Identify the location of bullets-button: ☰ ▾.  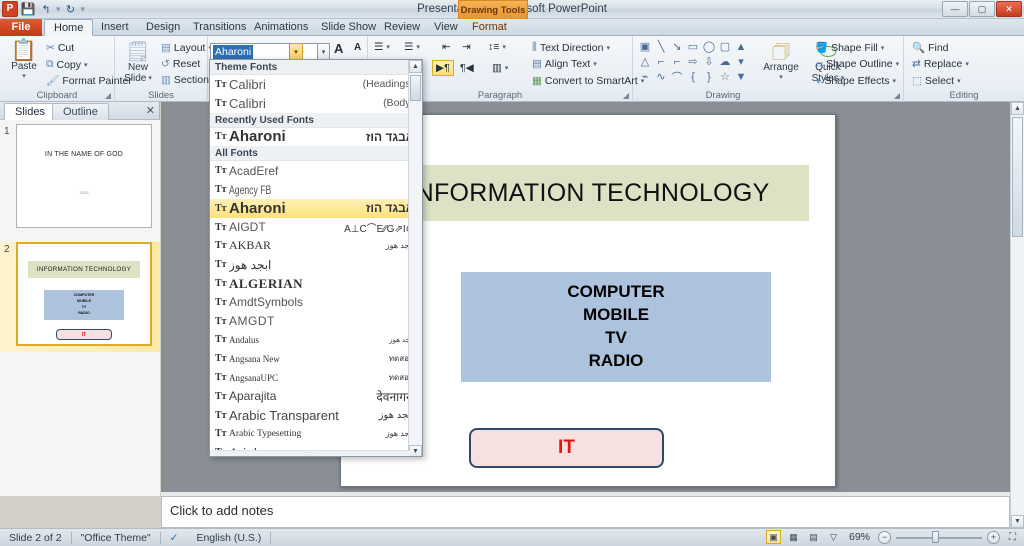
(382, 47).